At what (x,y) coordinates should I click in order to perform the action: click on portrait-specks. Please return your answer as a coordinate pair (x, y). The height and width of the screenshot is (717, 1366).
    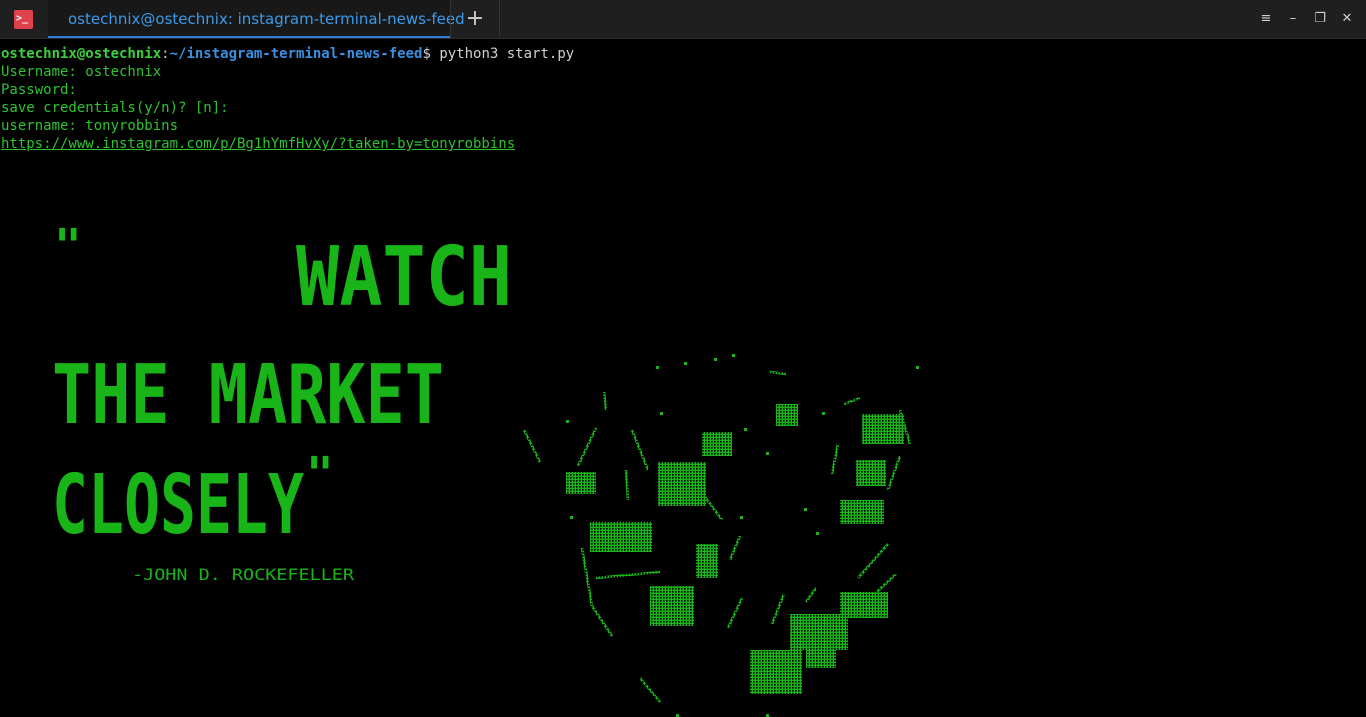
    Looking at the image, I should click on (742, 535).